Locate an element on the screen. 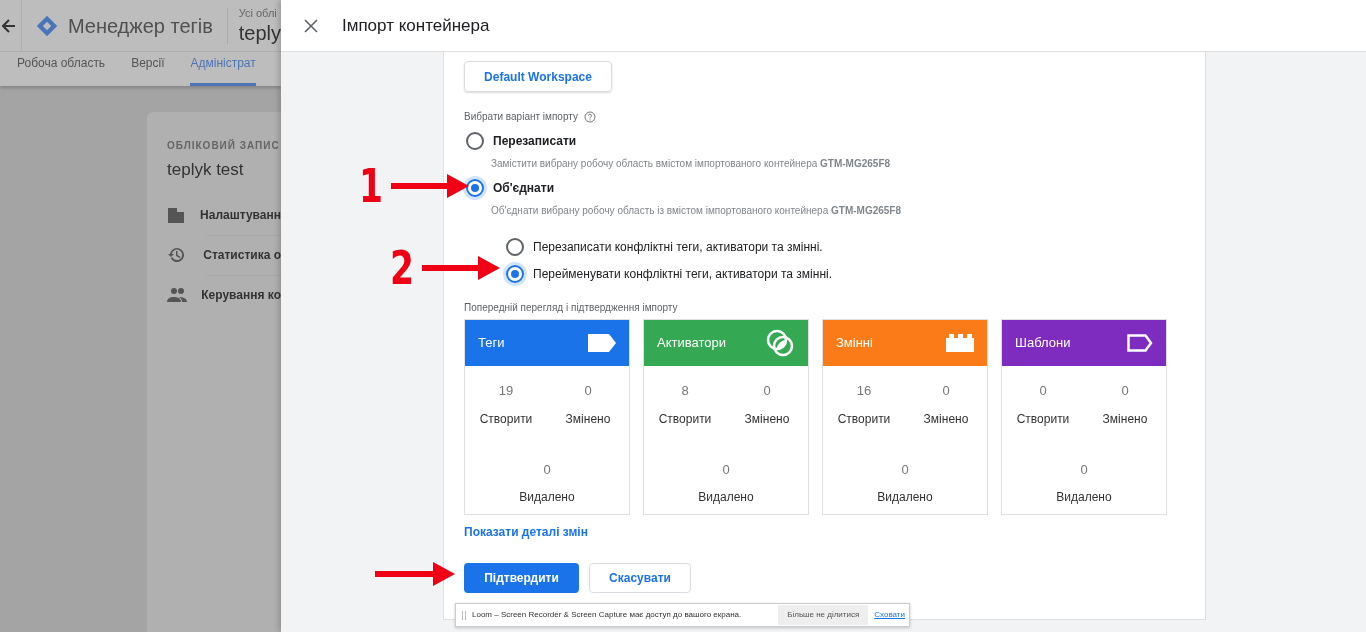  details-link: Показати деталі змін is located at coordinates (526, 532).